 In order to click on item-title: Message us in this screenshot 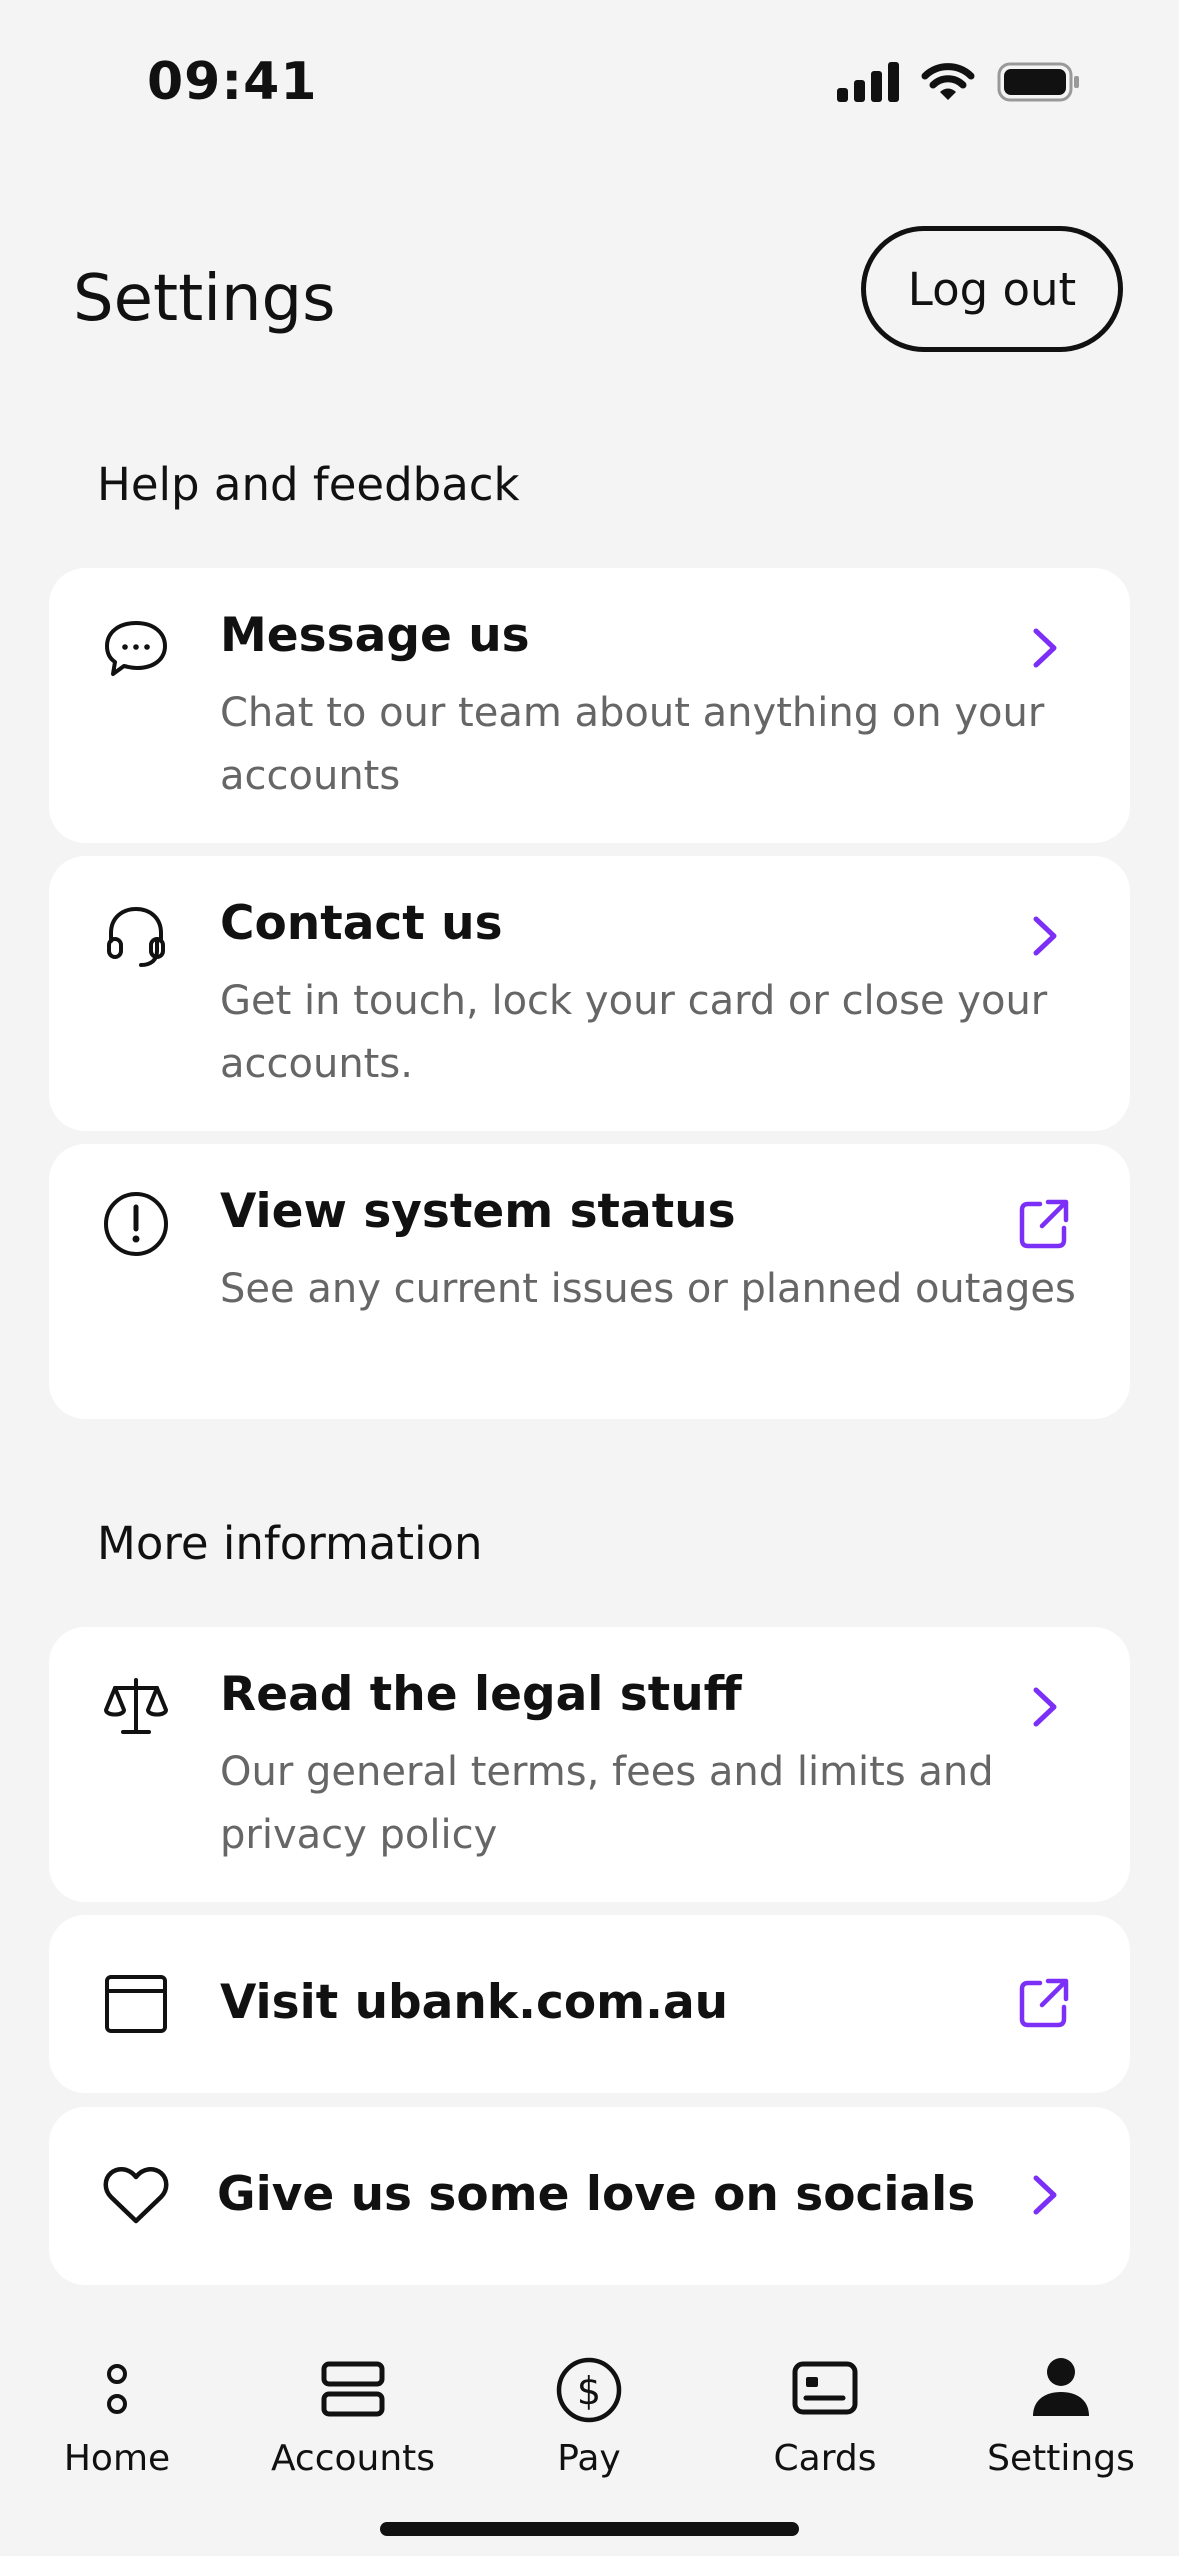, I will do `click(375, 635)`.